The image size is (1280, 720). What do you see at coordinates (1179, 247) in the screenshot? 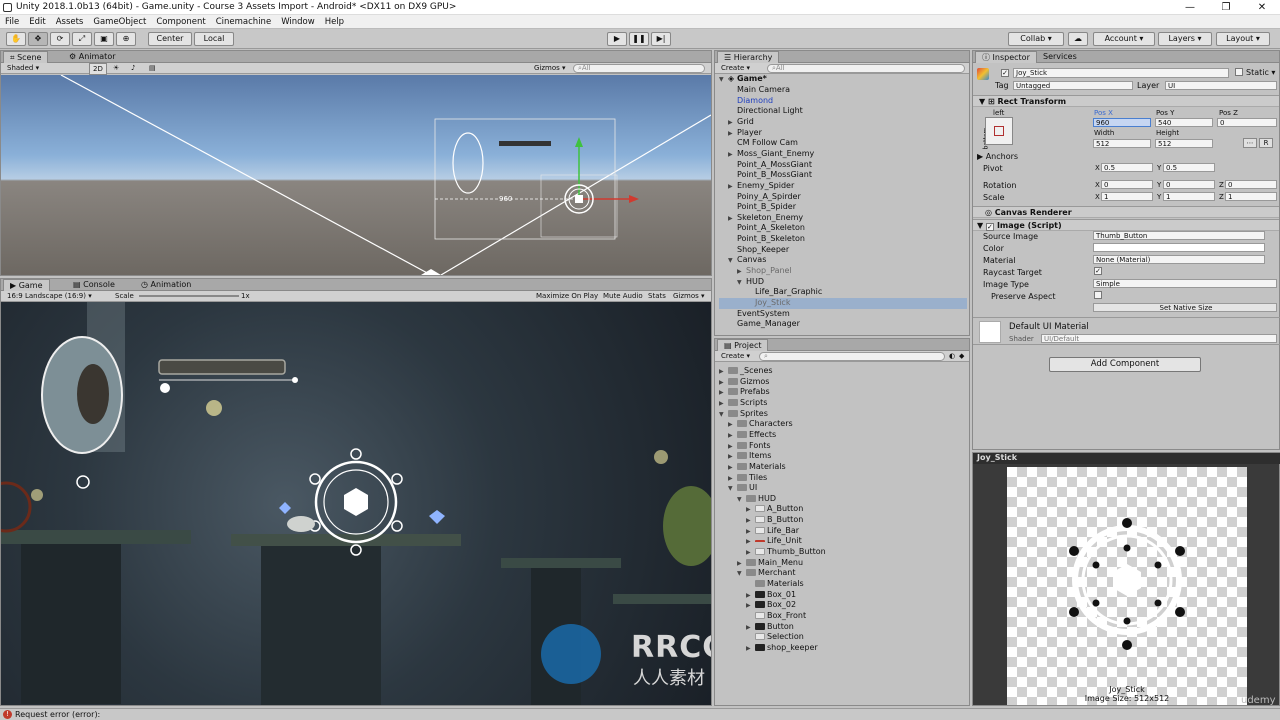
I see `color-swatch` at bounding box center [1179, 247].